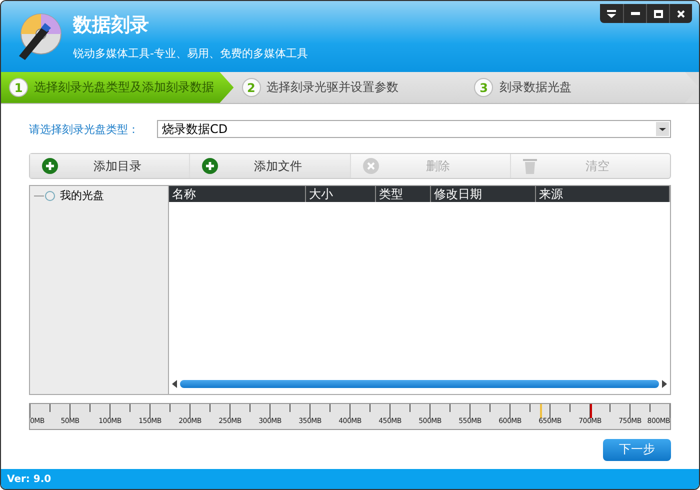 The width and height of the screenshot is (700, 490). I want to click on column-header: 大小, so click(341, 194).